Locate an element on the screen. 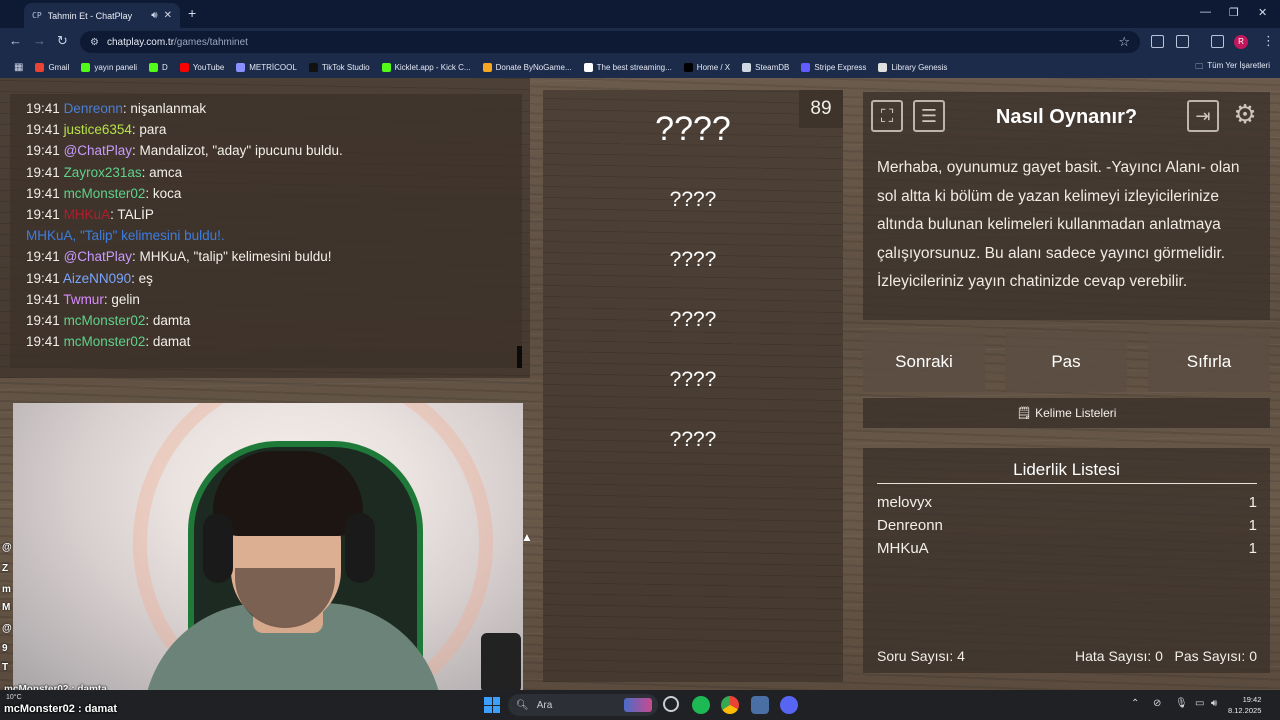  chat-text: : gelin is located at coordinates (121, 299).